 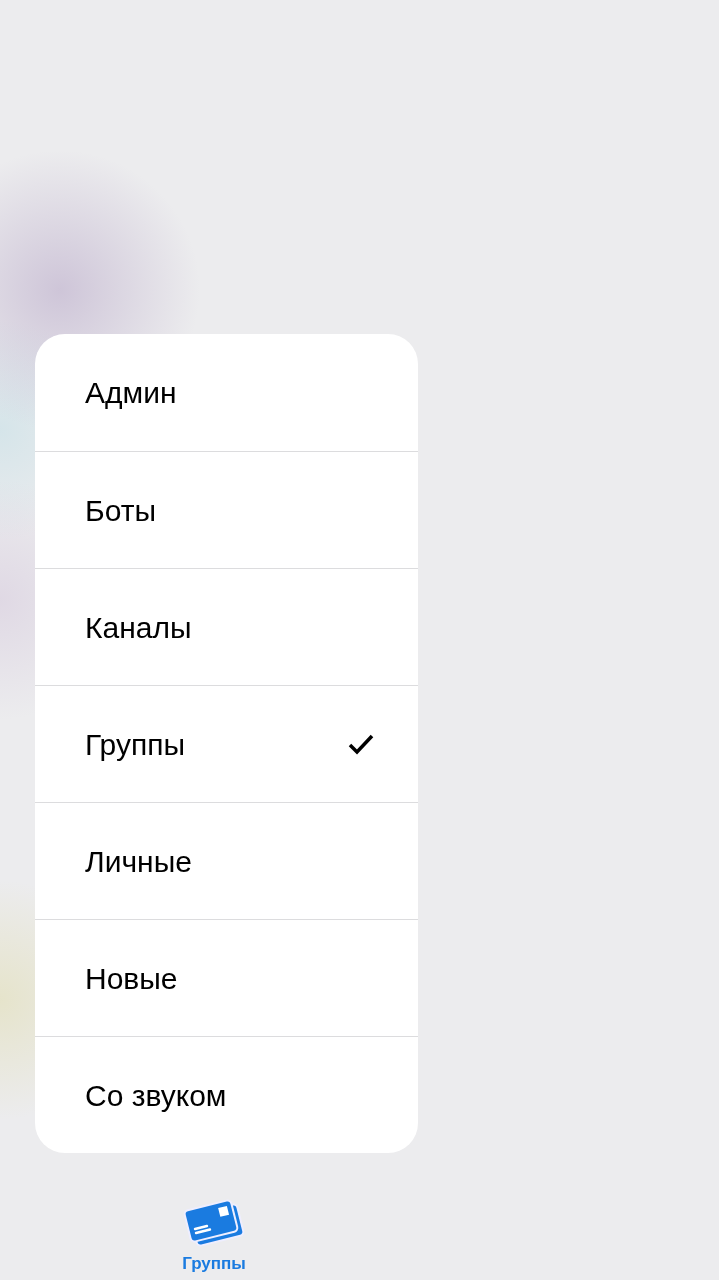 I want to click on tab-label: Группы, so click(x=214, y=1264).